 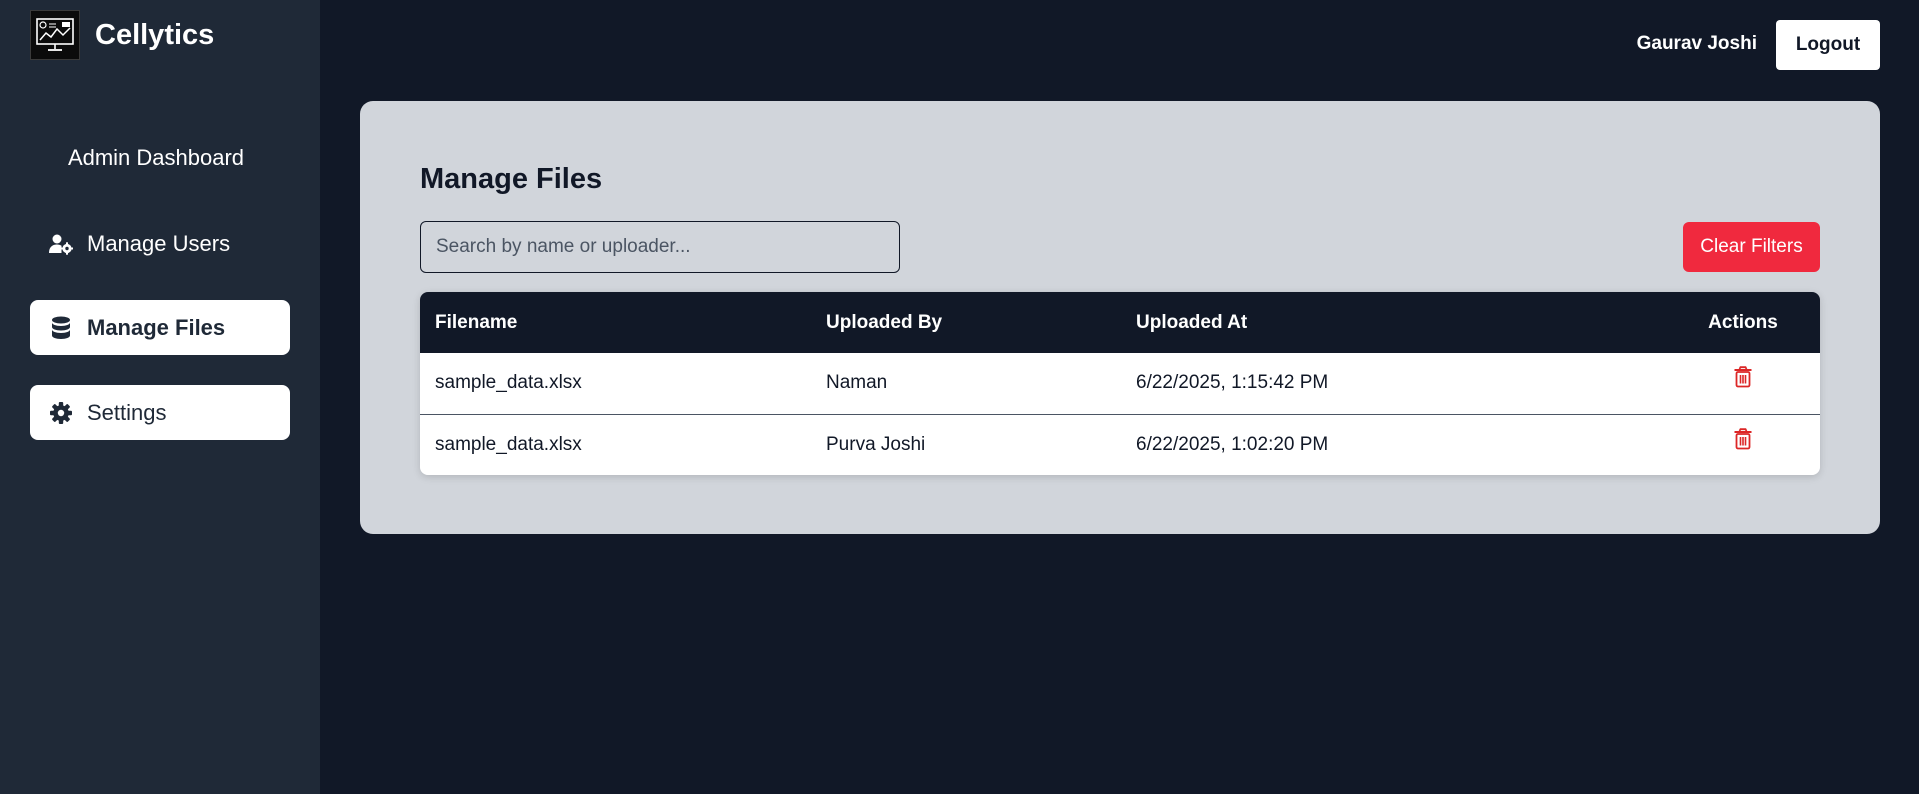 I want to click on clear-filters-button: Clear Filters, so click(x=1751, y=247).